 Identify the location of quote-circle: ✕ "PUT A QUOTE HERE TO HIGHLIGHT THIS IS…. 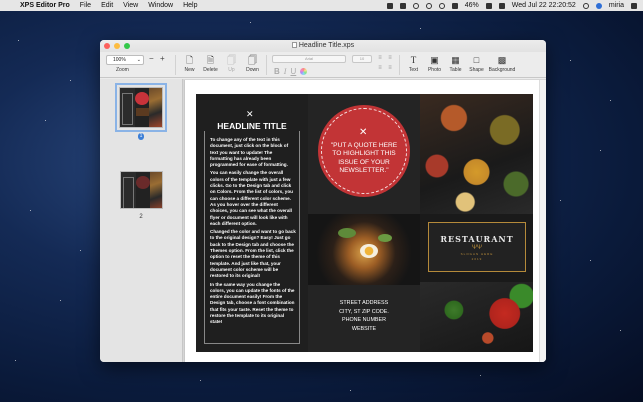
(364, 151).